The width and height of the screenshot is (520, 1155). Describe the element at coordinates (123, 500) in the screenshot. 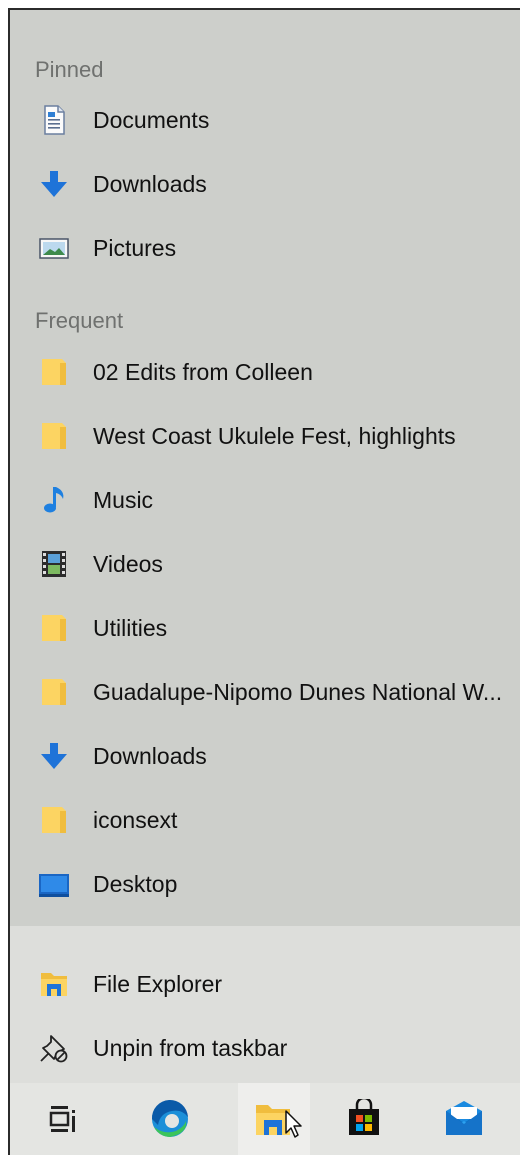

I see `frequent-item-label: Music` at that location.